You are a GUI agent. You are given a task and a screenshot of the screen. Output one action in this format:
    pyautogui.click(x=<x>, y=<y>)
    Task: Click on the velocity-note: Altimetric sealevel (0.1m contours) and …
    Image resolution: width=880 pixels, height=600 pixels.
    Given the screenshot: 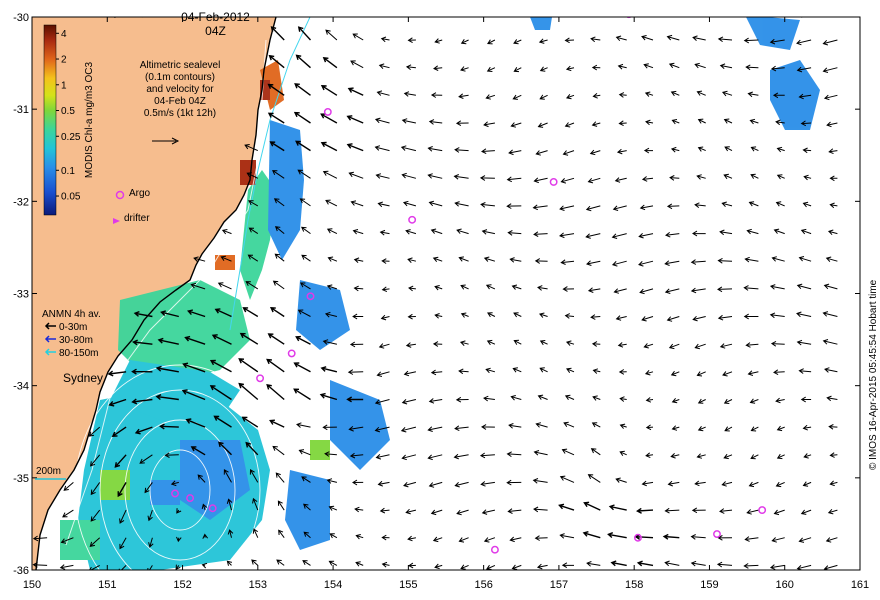 What is the action you would take?
    pyautogui.click(x=180, y=90)
    